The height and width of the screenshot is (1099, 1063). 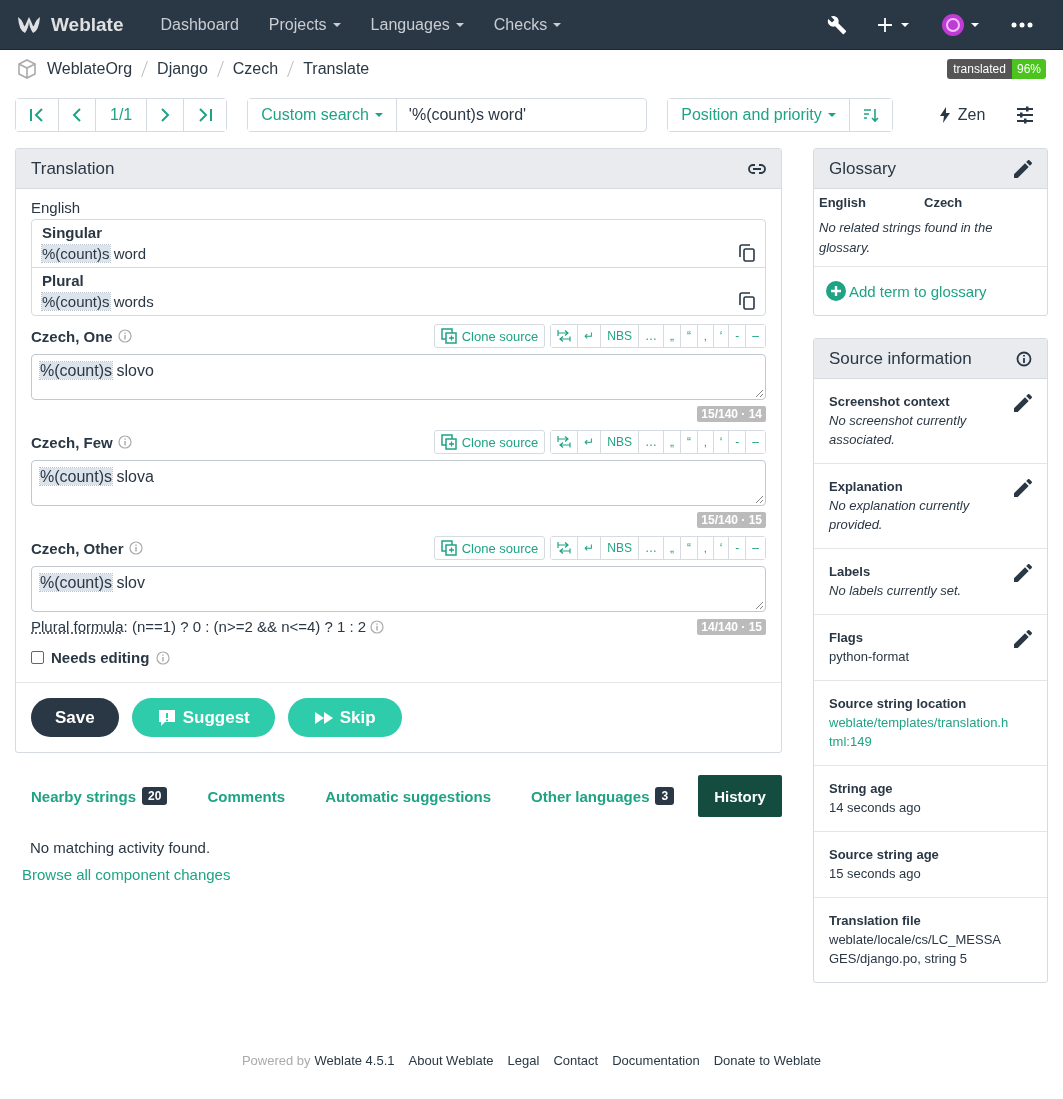 I want to click on save-button: Save, so click(x=75, y=717).